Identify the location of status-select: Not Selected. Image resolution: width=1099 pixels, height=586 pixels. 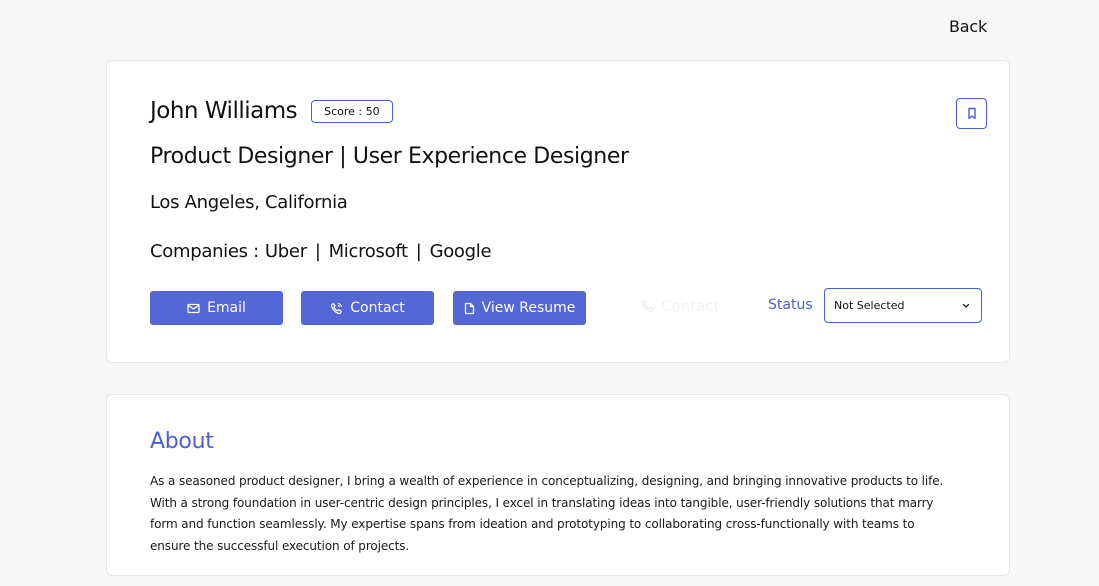
(903, 305).